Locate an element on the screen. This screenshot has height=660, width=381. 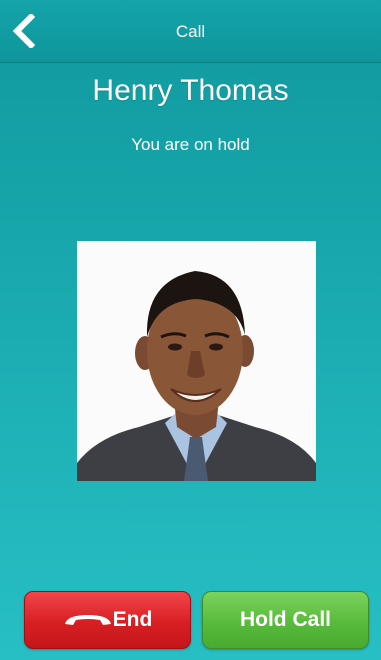
navigation-bar: Call is located at coordinates (190, 31).